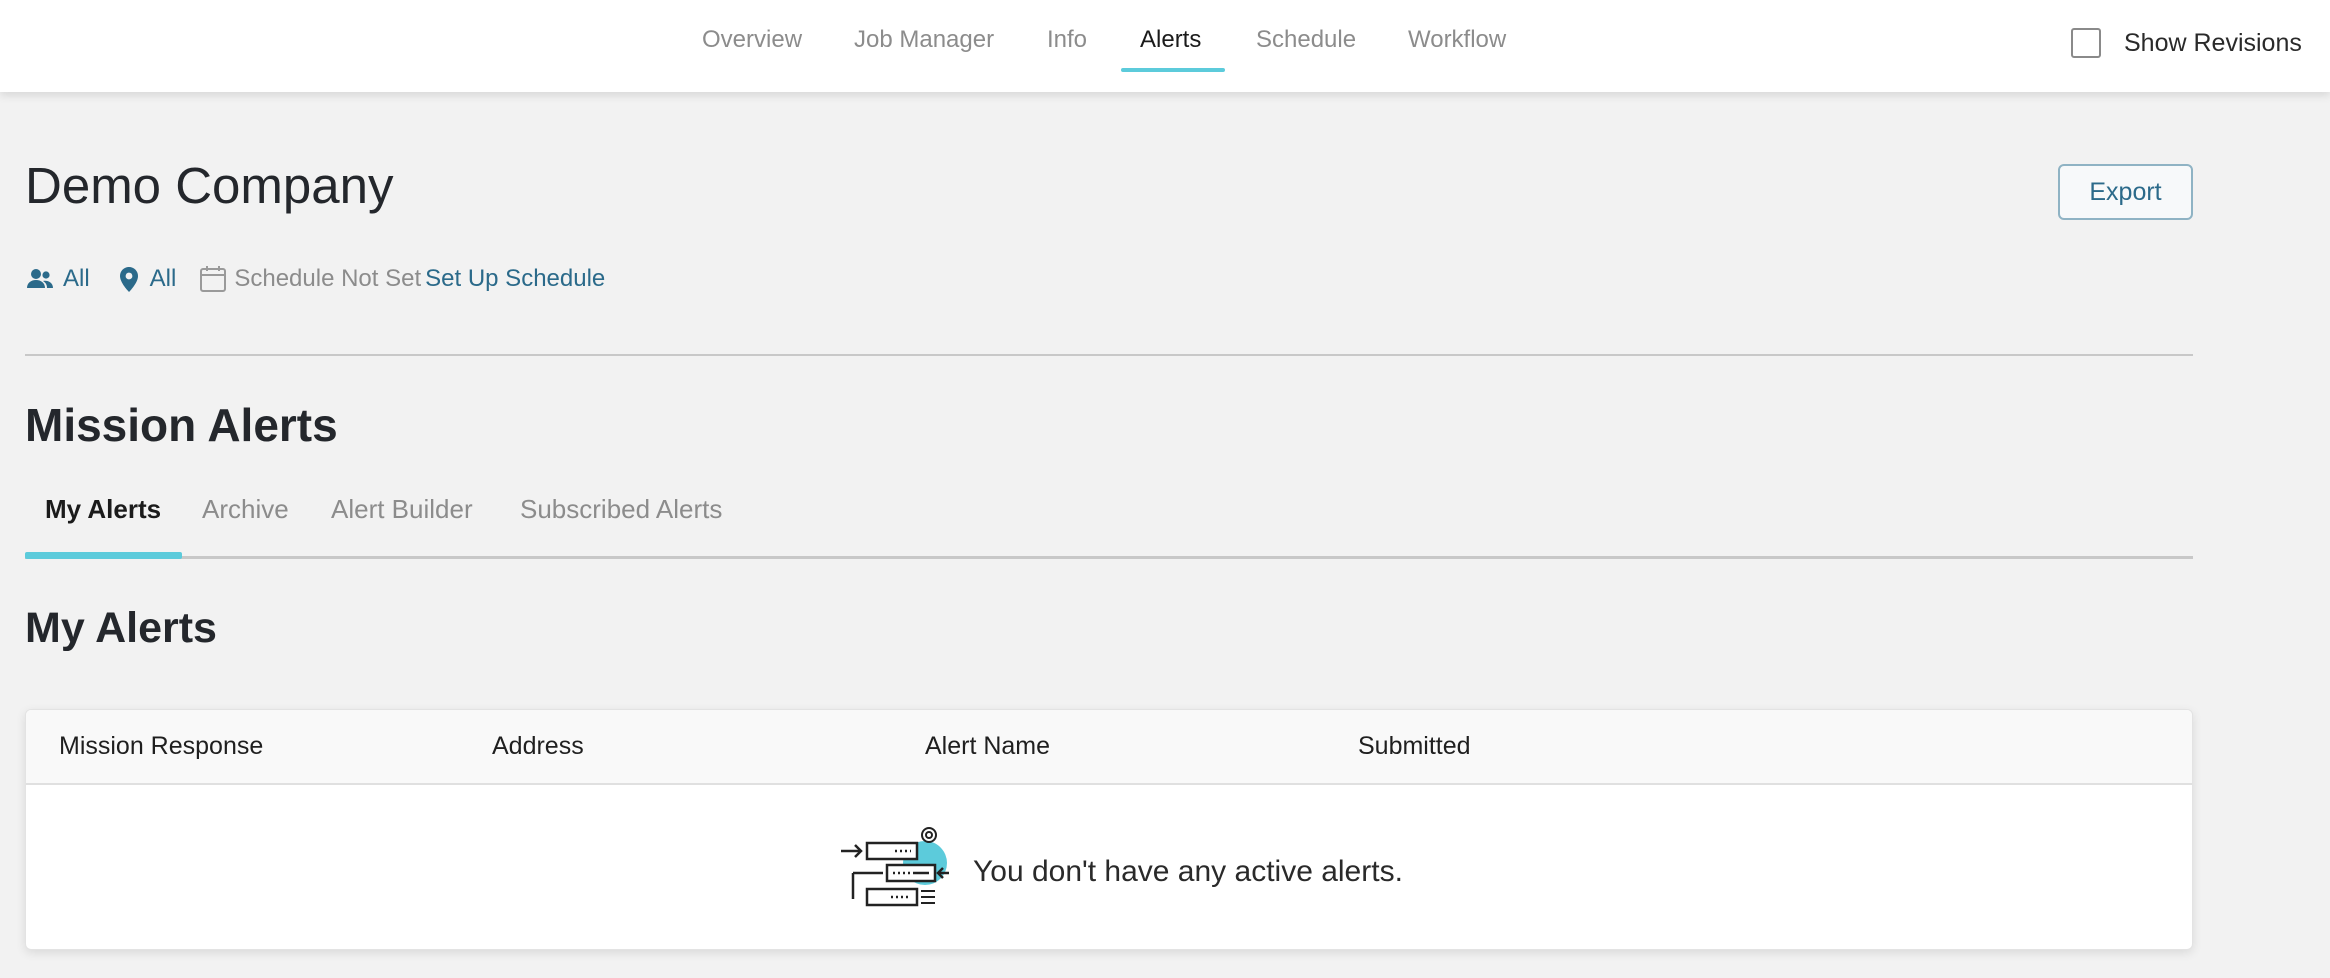  What do you see at coordinates (103, 555) in the screenshot?
I see `active-subtab-indicator` at bounding box center [103, 555].